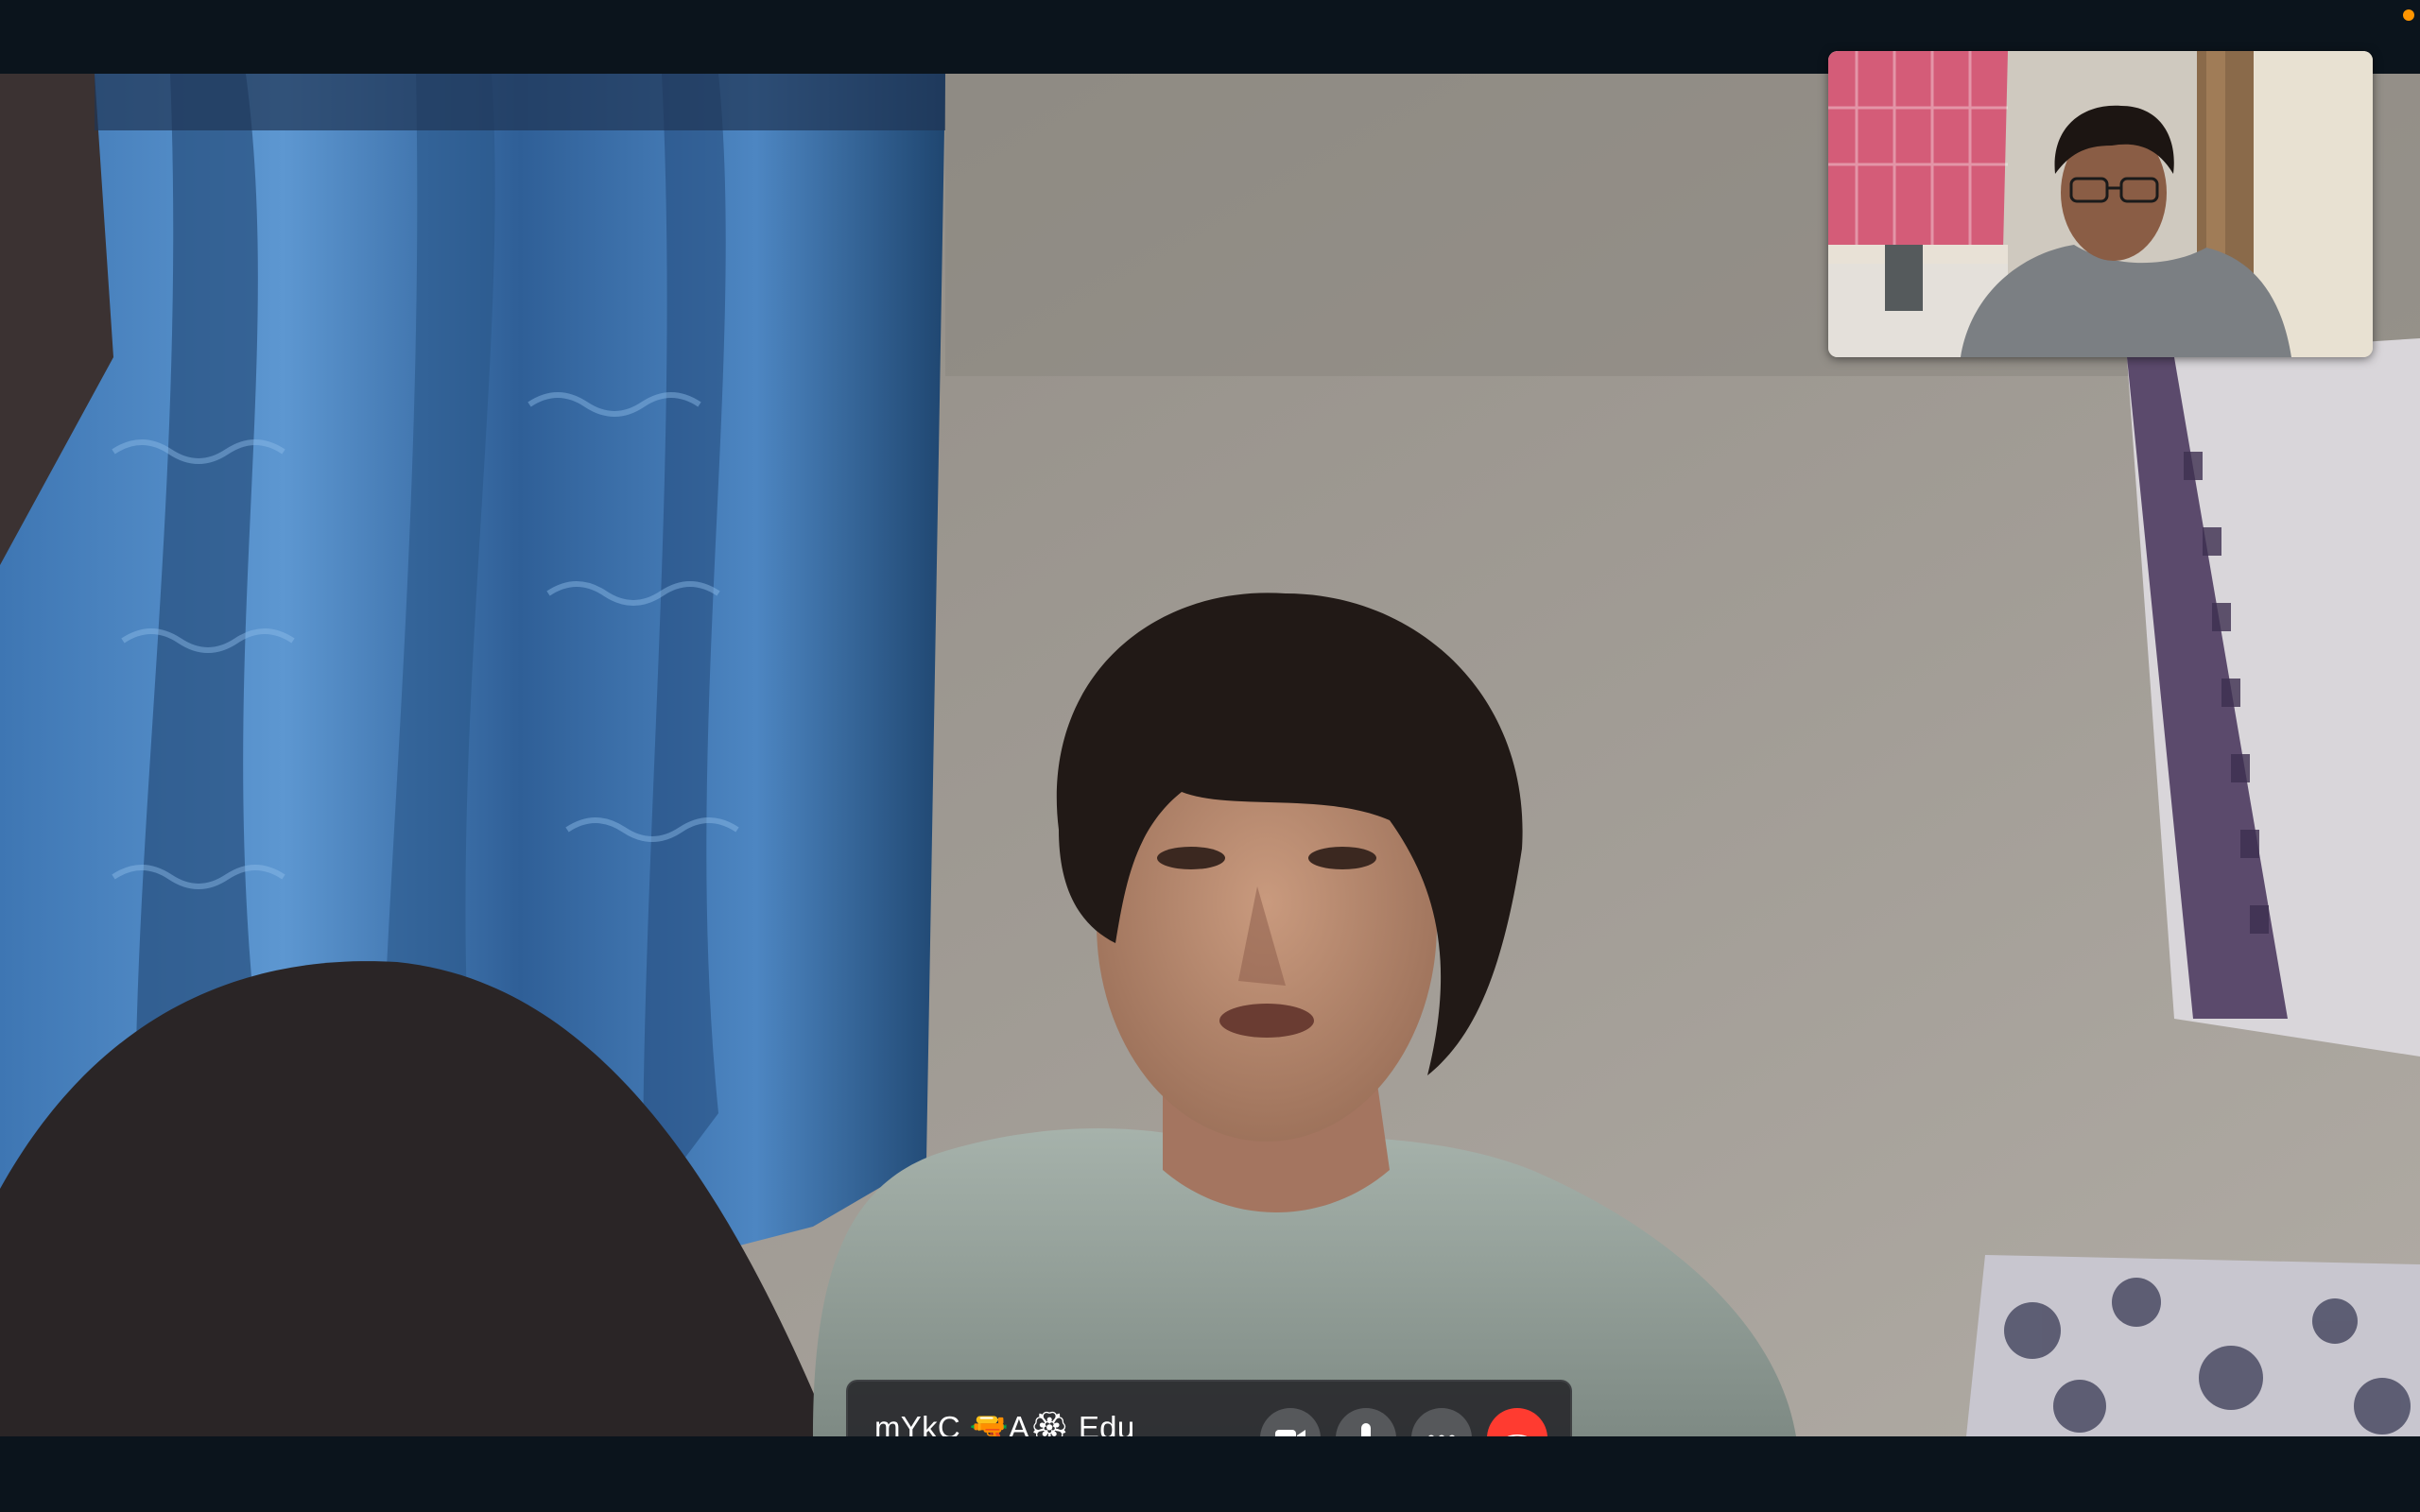 The image size is (2420, 1512). What do you see at coordinates (2408, 15) in the screenshot?
I see `recording-indicator-dot` at bounding box center [2408, 15].